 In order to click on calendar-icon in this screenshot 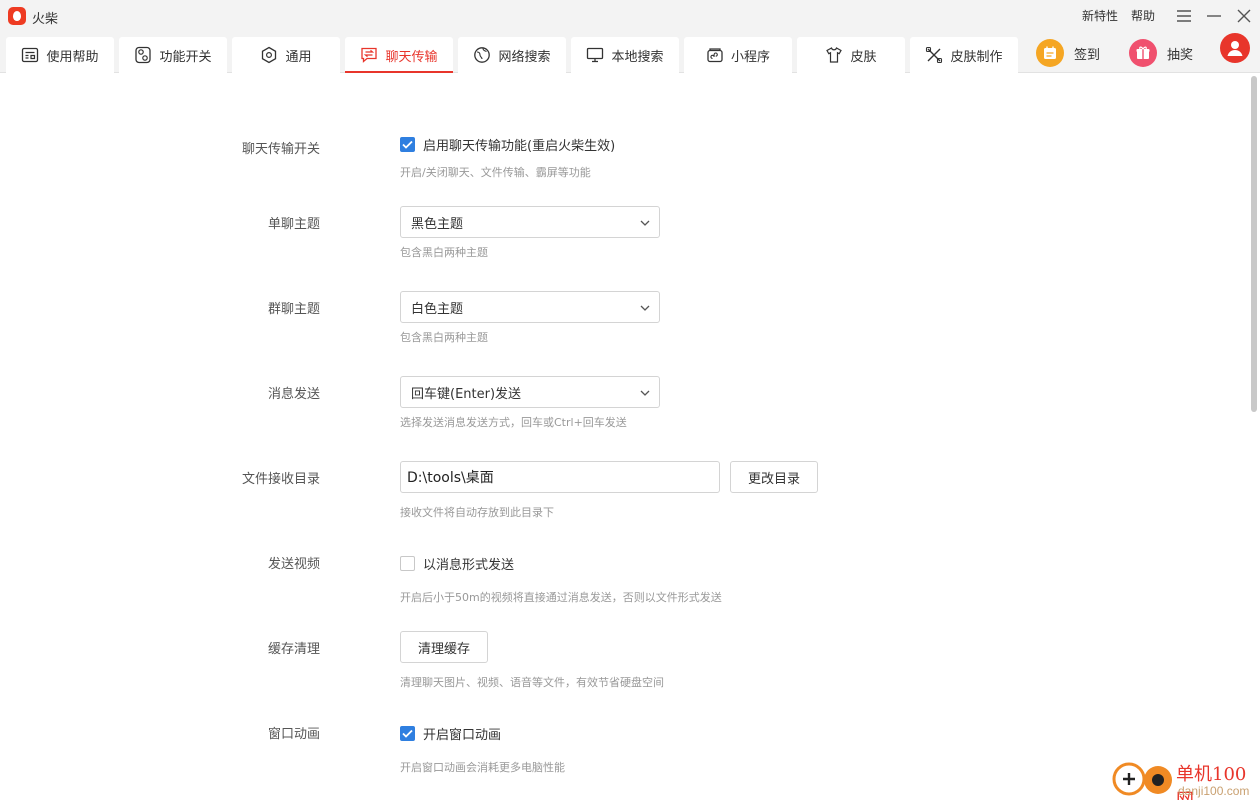, I will do `click(1050, 53)`.